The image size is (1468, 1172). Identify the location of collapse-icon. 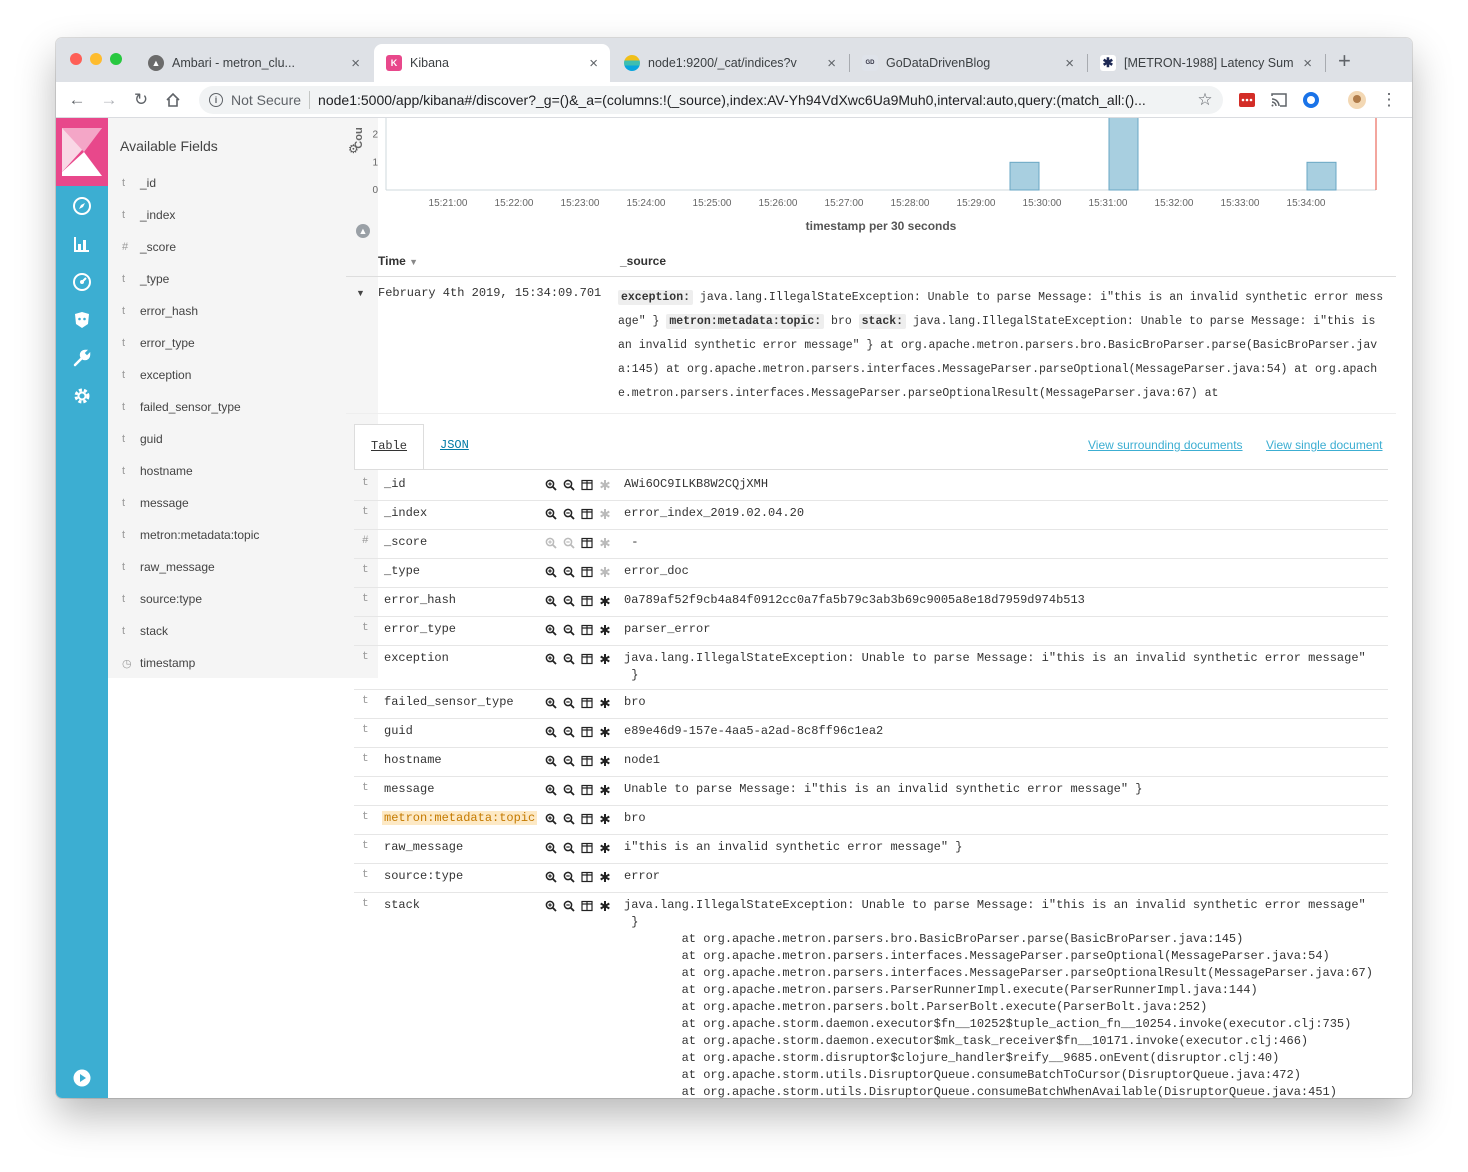
(82, 1078).